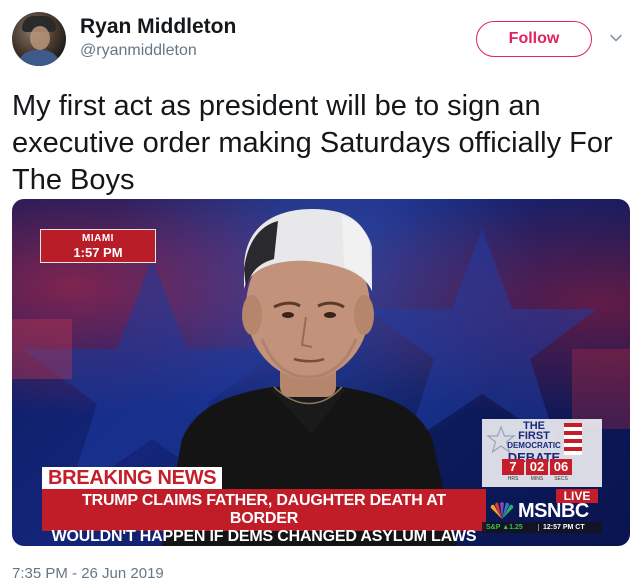  What do you see at coordinates (616, 38) in the screenshot?
I see `chevron-down-icon` at bounding box center [616, 38].